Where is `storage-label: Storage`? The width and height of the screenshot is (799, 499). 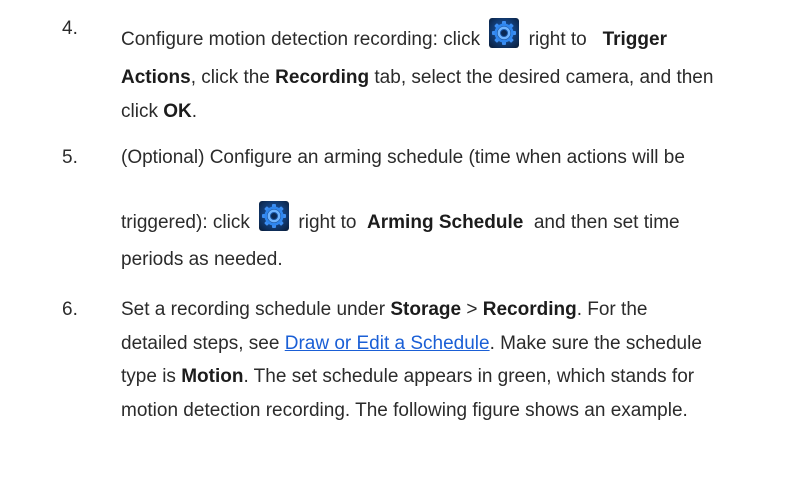
storage-label: Storage is located at coordinates (426, 309).